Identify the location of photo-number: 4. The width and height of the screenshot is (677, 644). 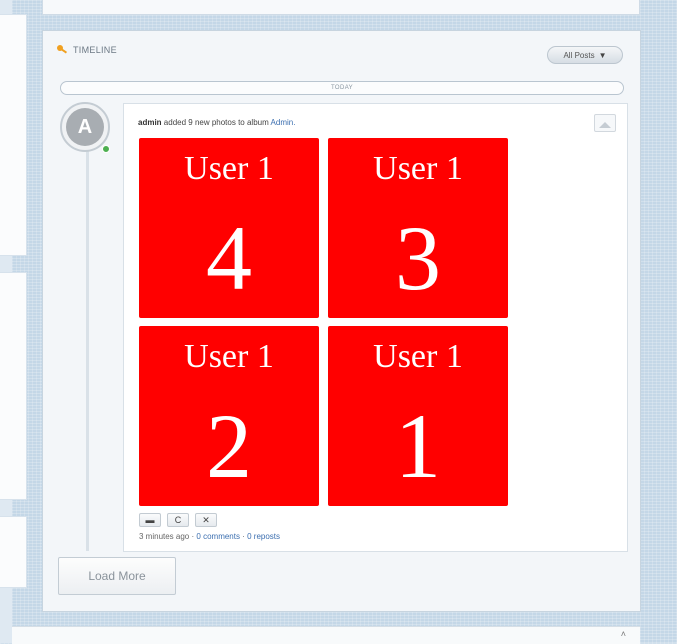
(229, 258).